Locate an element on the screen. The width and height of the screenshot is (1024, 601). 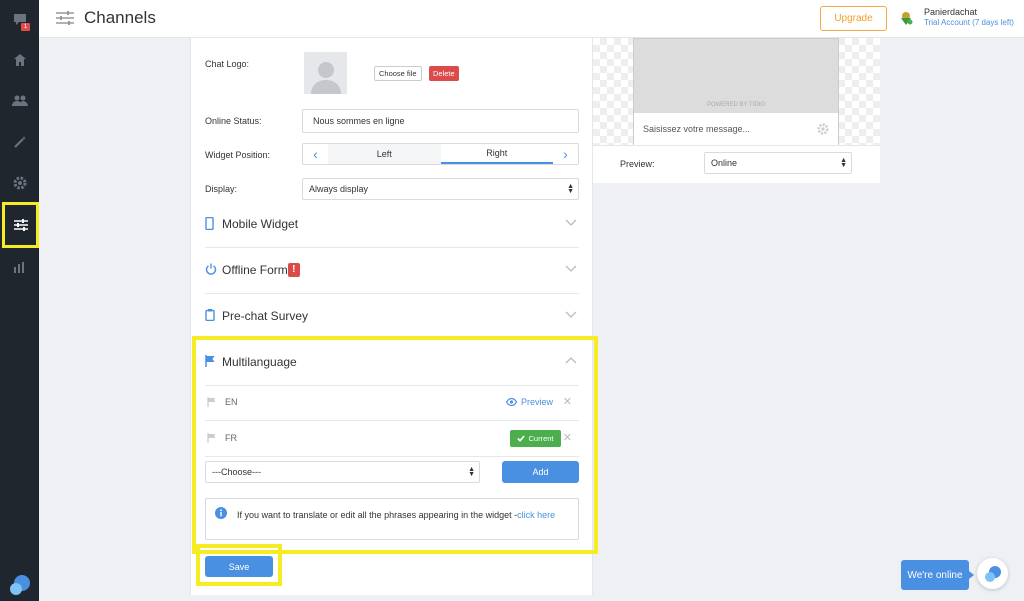
mobile-icon is located at coordinates (209, 223).